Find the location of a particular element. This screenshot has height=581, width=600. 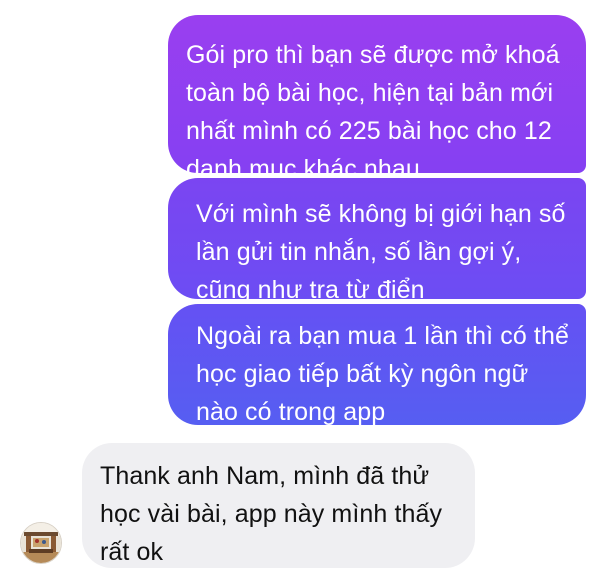

user-avatar-photo-icon is located at coordinates (41, 543).